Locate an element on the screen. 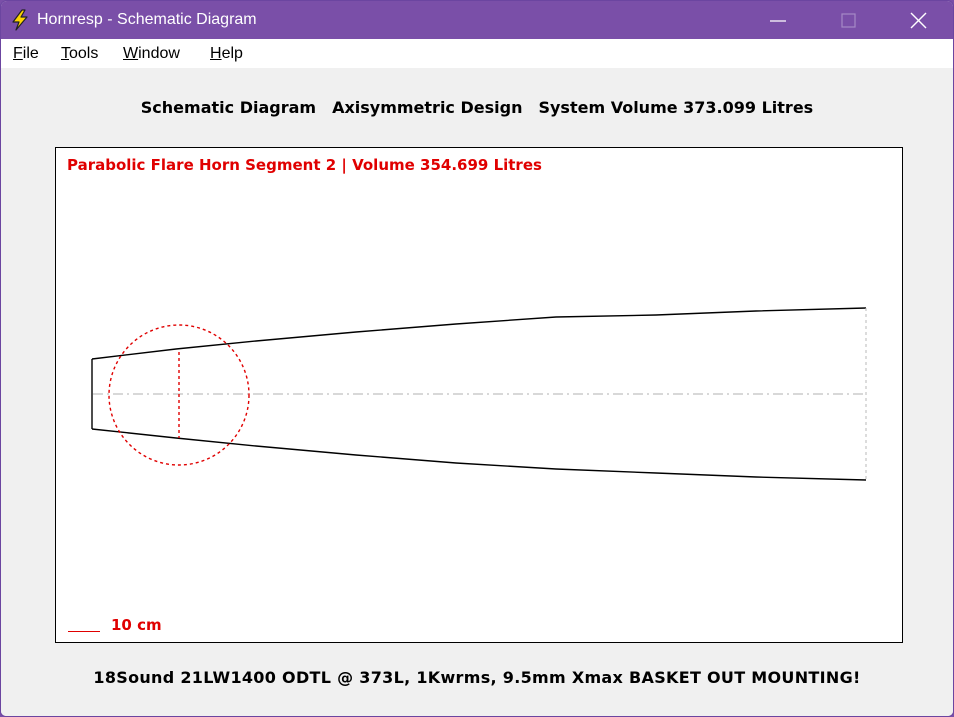 This screenshot has height=717, width=954. scale-bar is located at coordinates (84, 631).